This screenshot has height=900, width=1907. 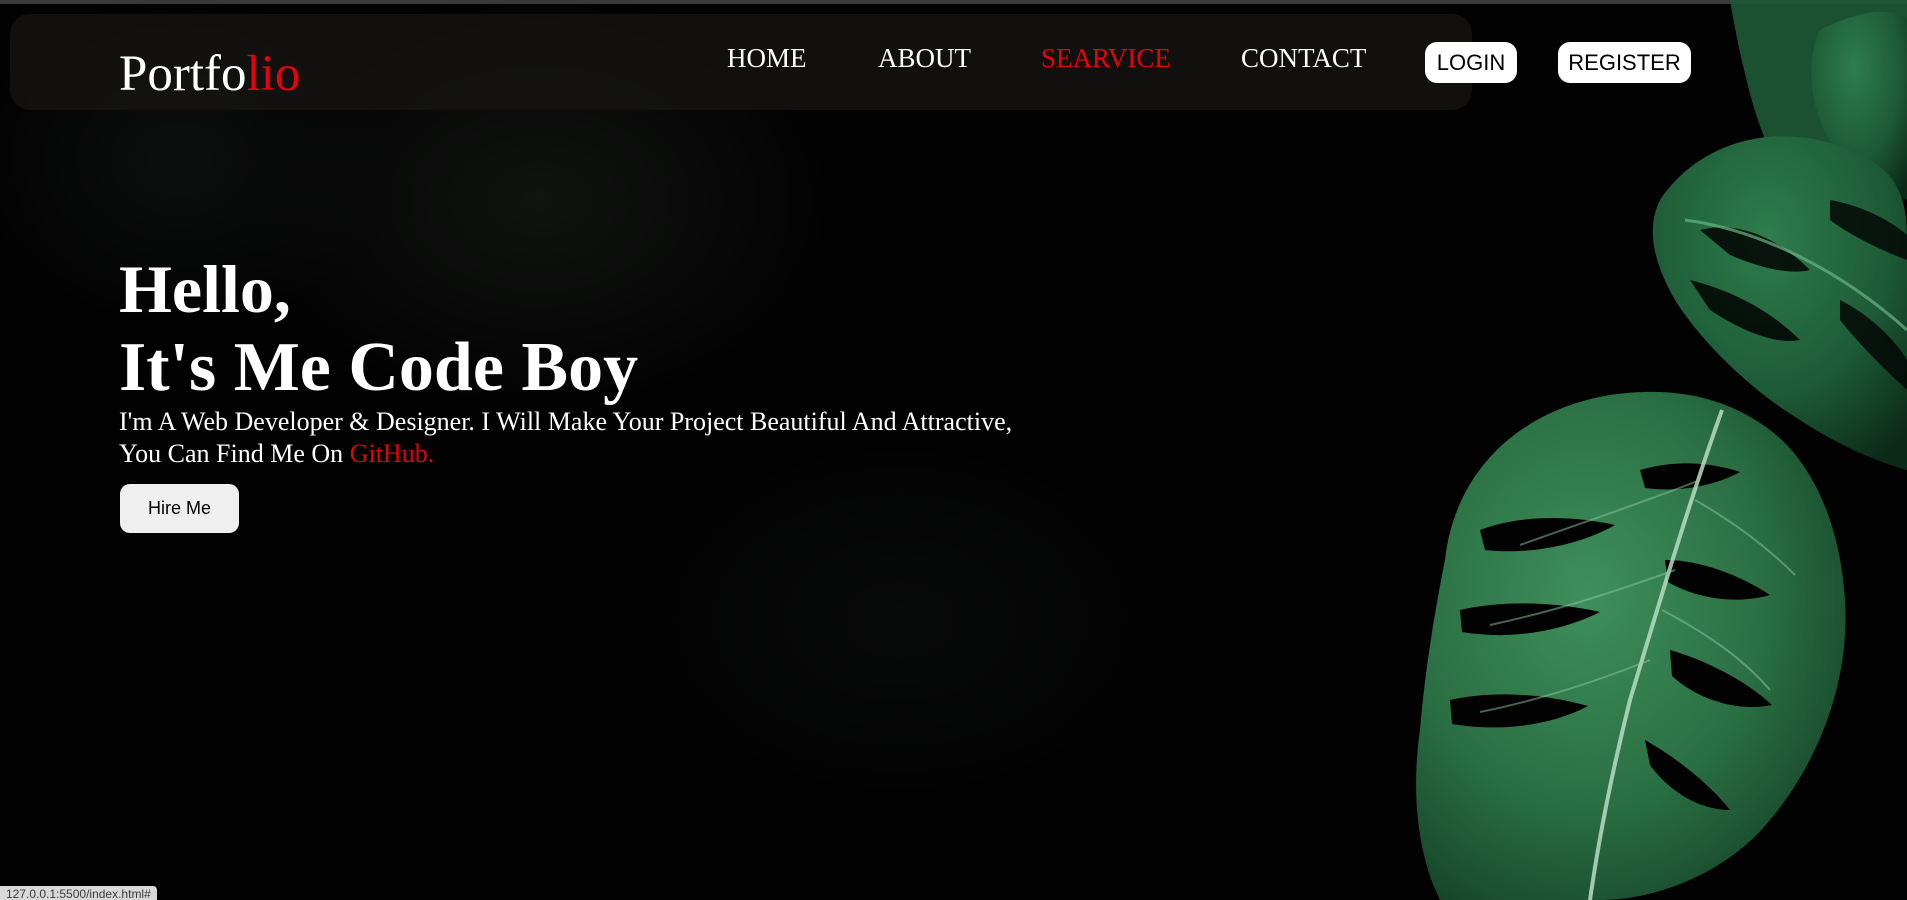 What do you see at coordinates (1303, 58) in the screenshot?
I see `nav-link-contact: CONTACT` at bounding box center [1303, 58].